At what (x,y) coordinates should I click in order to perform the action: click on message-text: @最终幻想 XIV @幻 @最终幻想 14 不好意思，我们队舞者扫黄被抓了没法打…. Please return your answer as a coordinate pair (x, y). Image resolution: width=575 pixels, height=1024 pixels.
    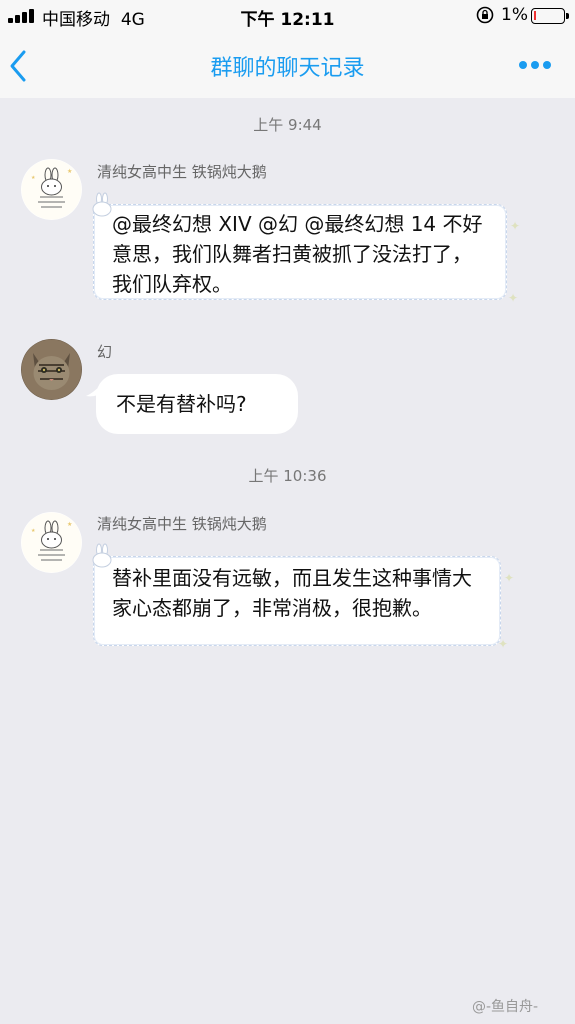
    Looking at the image, I should click on (297, 254).